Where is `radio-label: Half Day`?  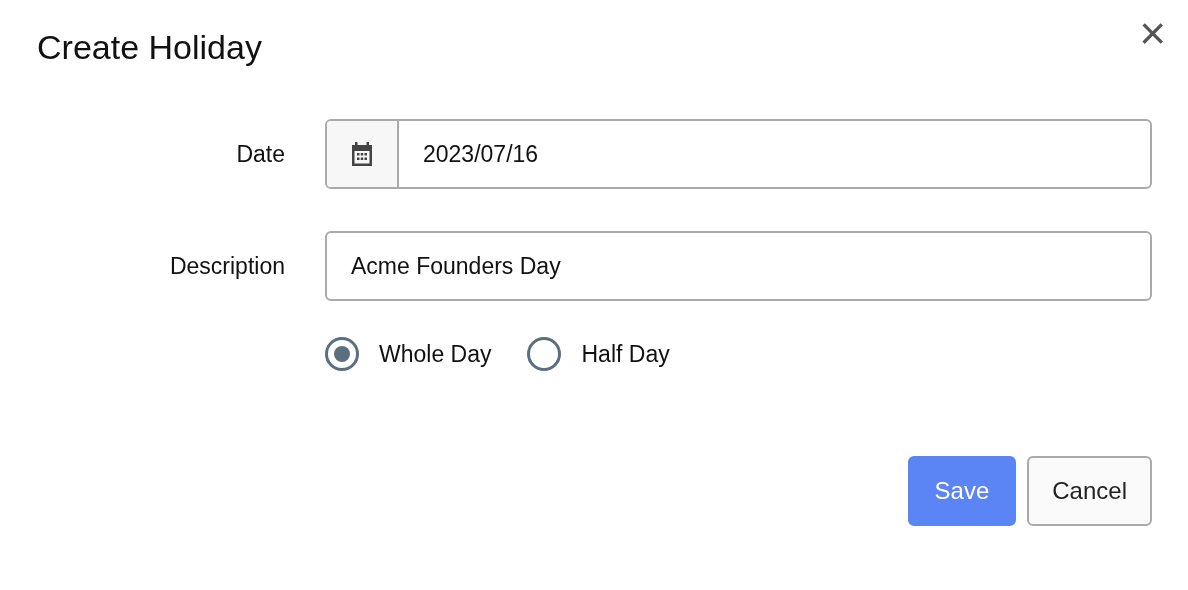
radio-label: Half Day is located at coordinates (625, 354).